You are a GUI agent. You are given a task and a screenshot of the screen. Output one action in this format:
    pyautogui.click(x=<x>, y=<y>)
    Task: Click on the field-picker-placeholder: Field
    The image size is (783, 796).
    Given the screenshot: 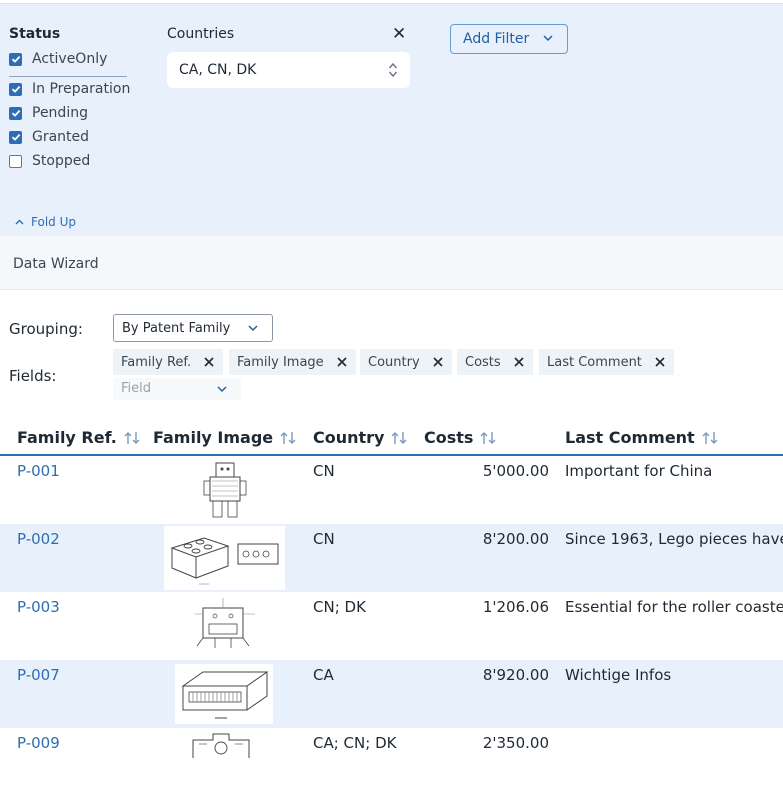 What is the action you would take?
    pyautogui.click(x=136, y=388)
    